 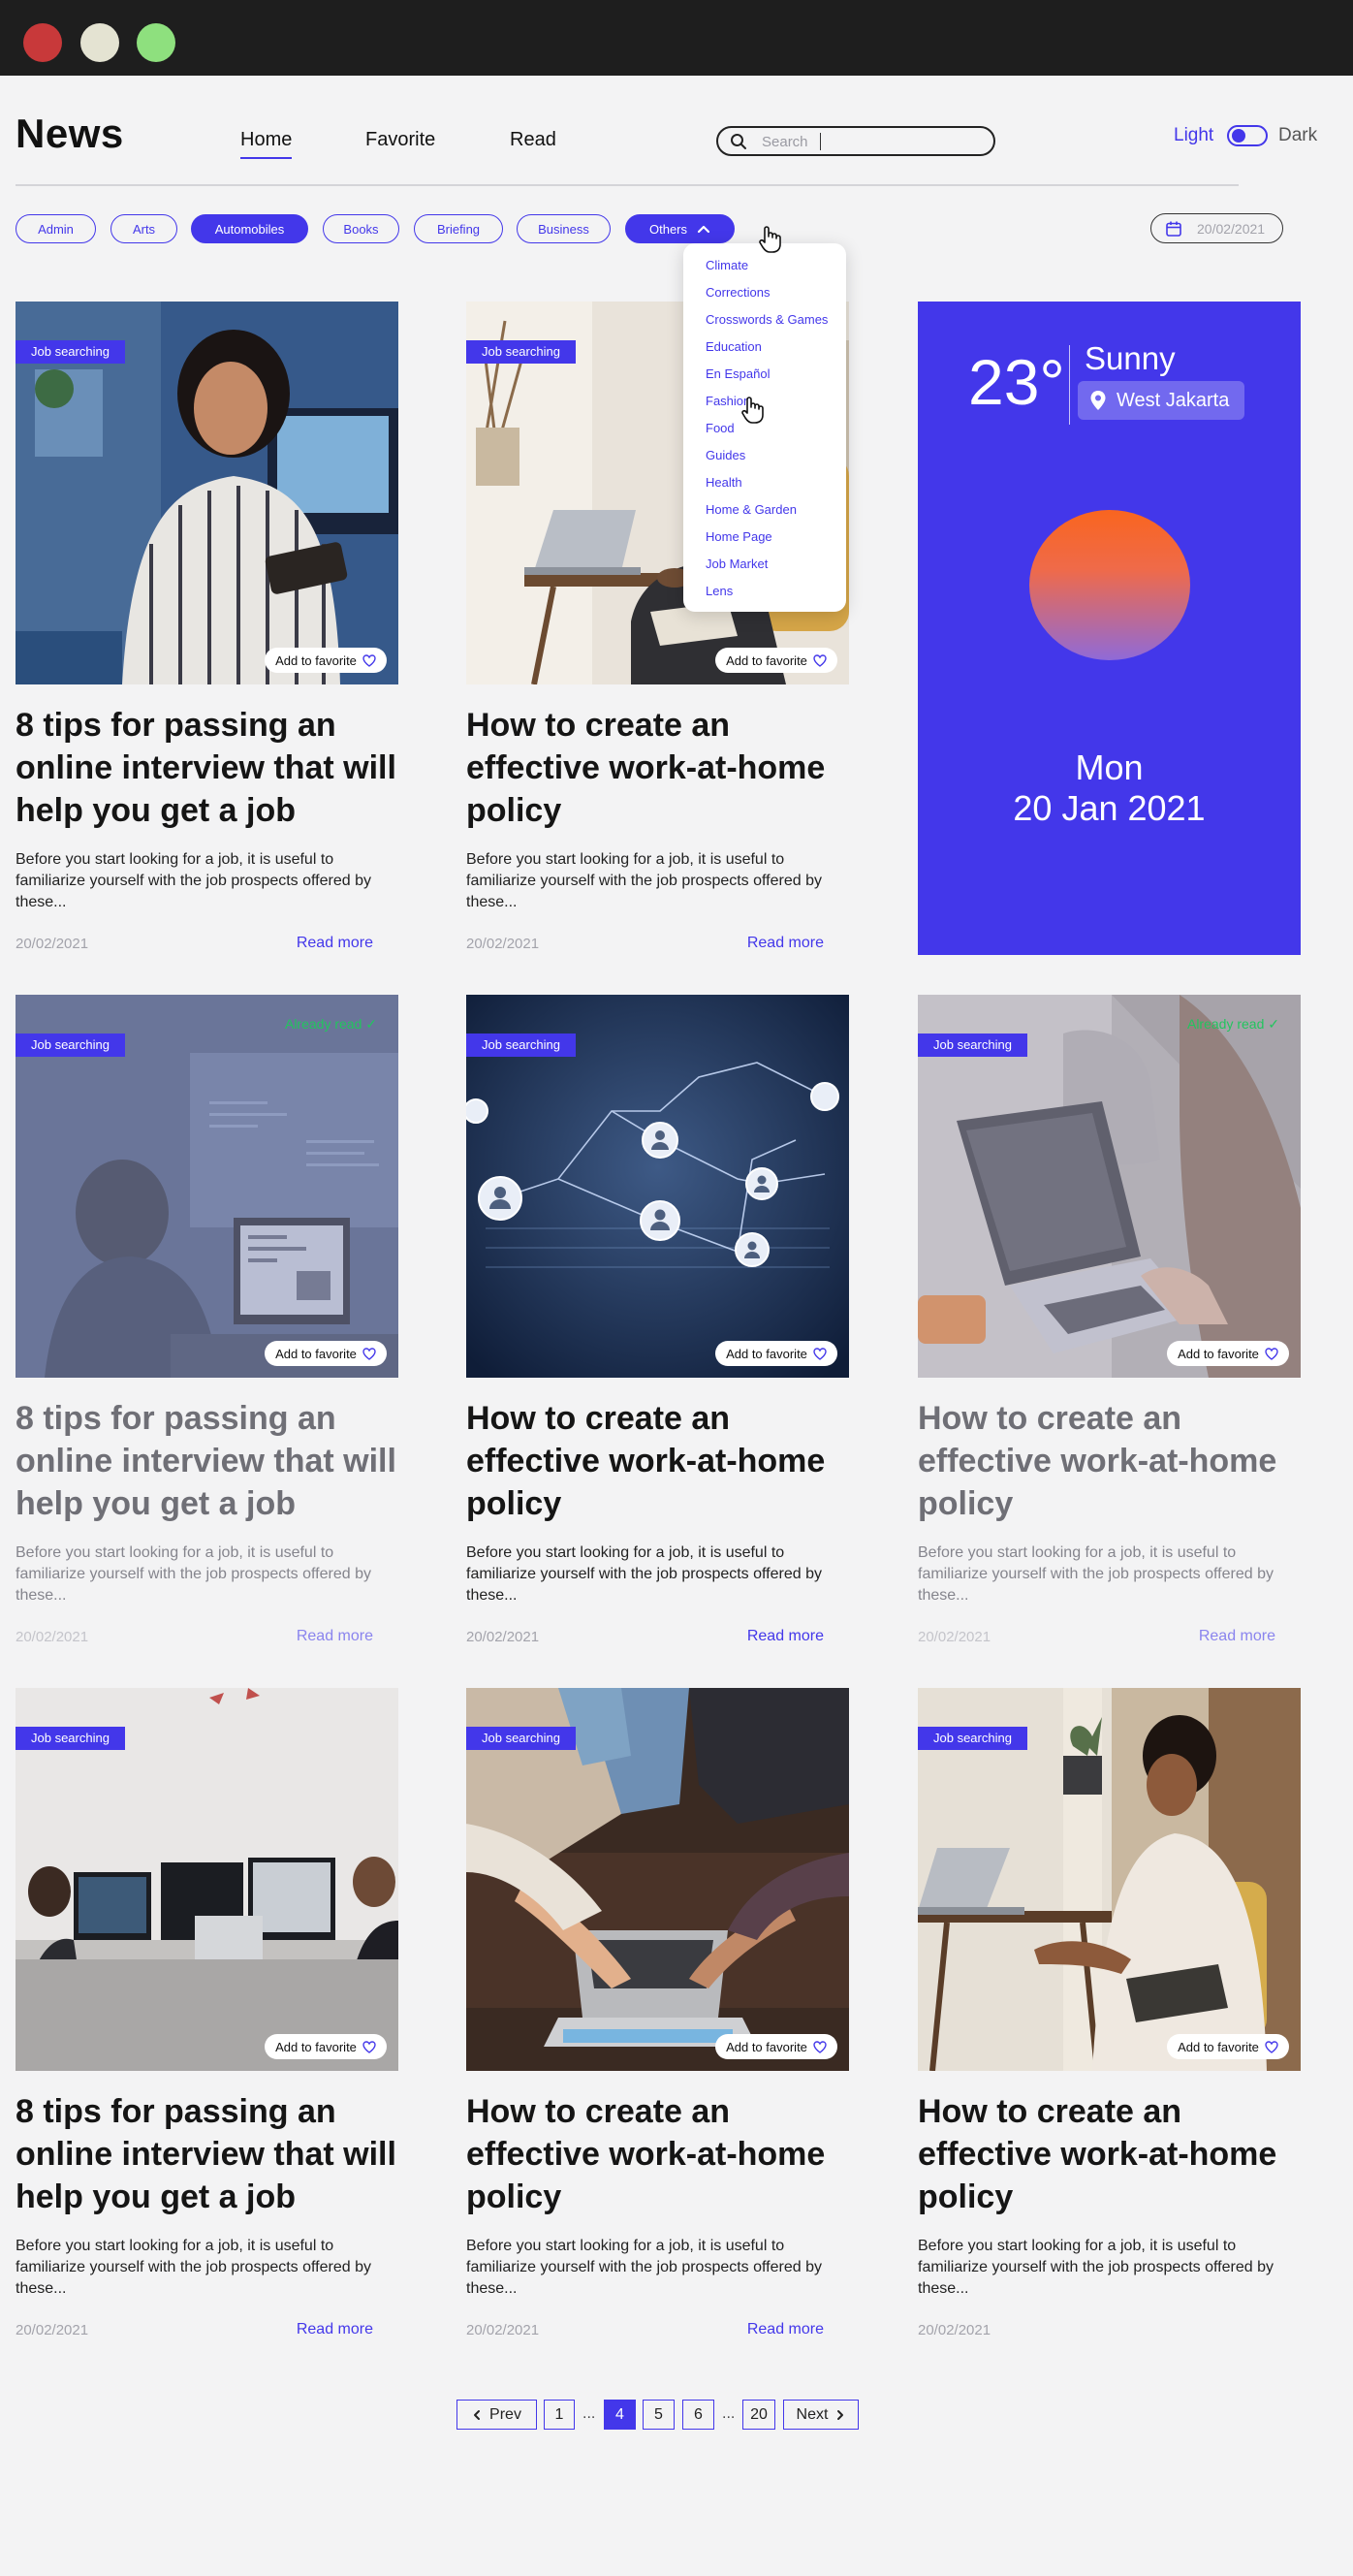 I want to click on page-button-1: 1, so click(x=559, y=2415).